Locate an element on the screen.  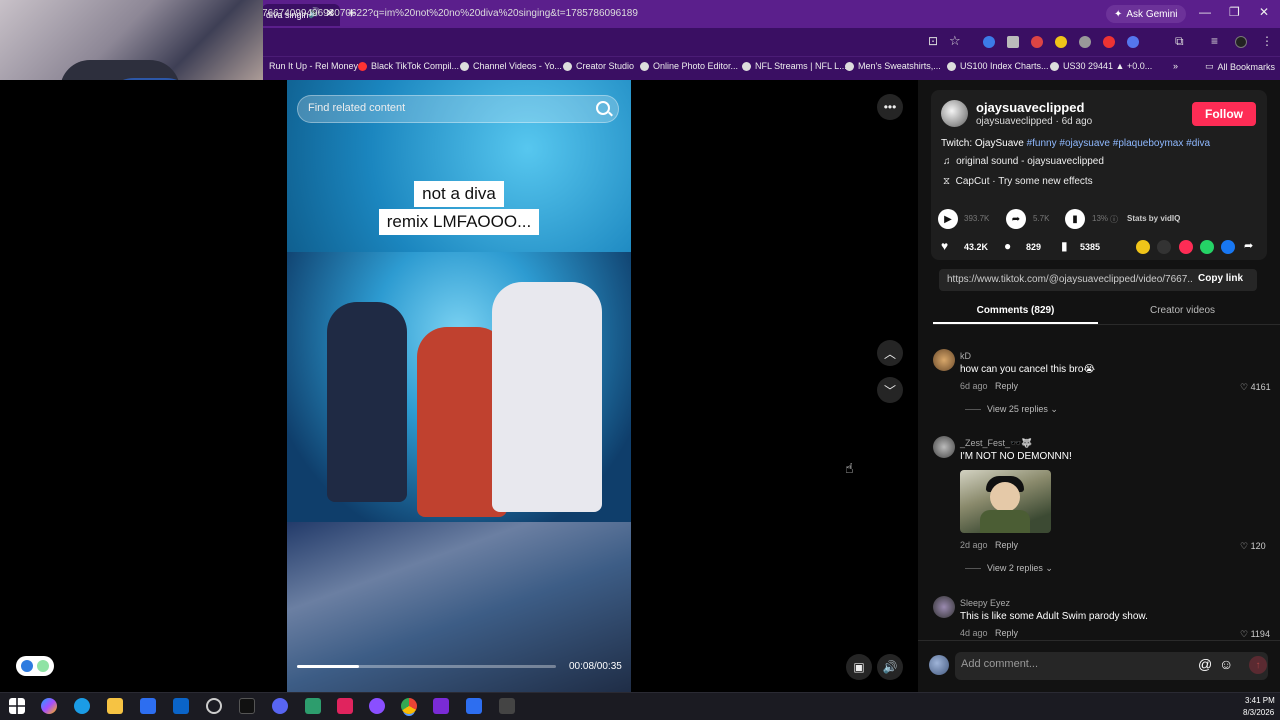
comment-icon: ● is located at coordinates (1007, 246).